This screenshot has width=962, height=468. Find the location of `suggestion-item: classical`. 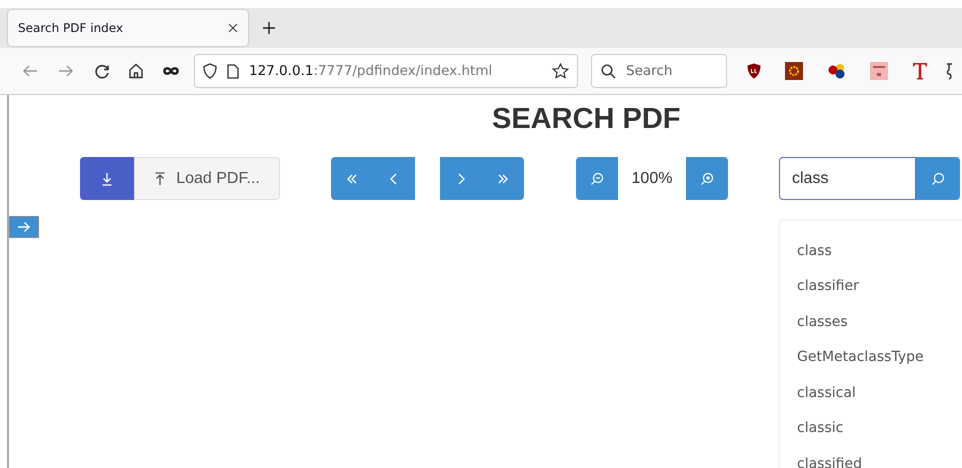

suggestion-item: classical is located at coordinates (871, 392).